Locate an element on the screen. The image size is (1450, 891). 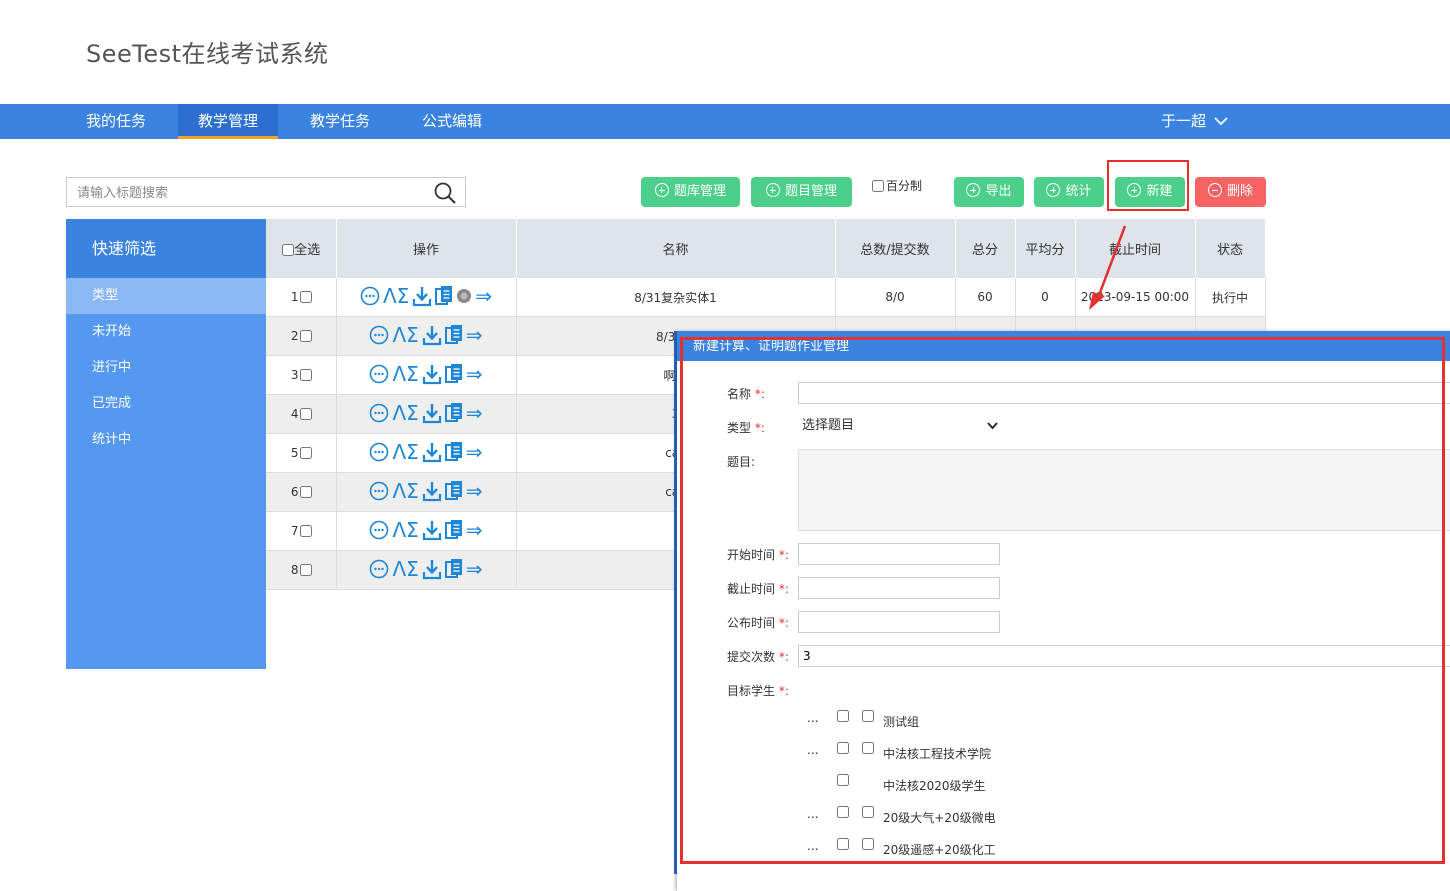
row-select-cell: 3 is located at coordinates (301, 375).